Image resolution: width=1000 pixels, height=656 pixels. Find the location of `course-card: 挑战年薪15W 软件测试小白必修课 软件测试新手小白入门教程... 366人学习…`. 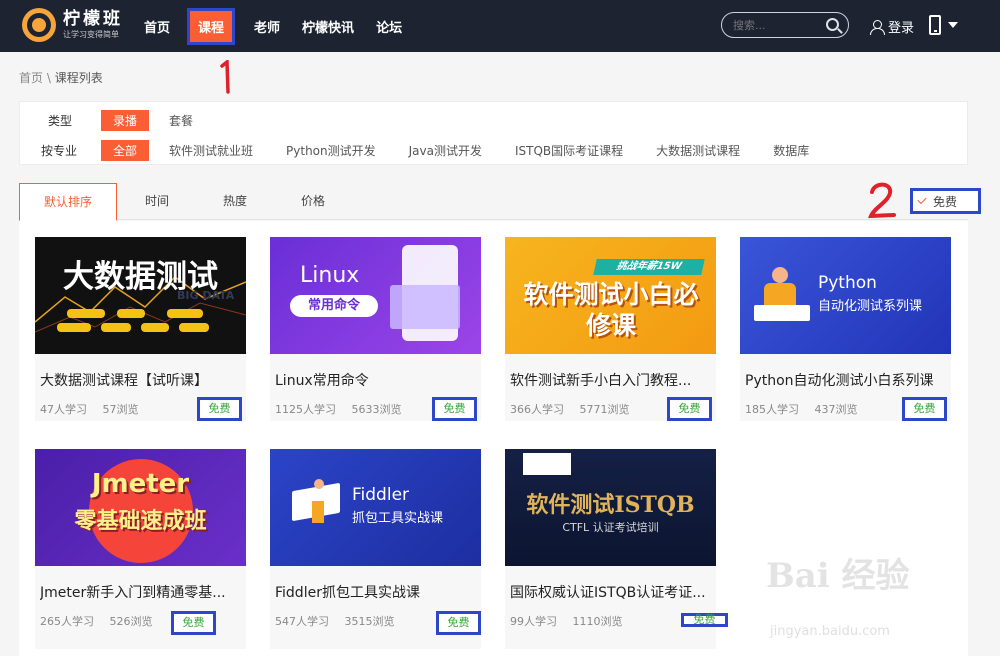

course-card: 挑战年薪15W 软件测试小白必修课 软件测试新手小白入门教程... 366人学习… is located at coordinates (610, 329).